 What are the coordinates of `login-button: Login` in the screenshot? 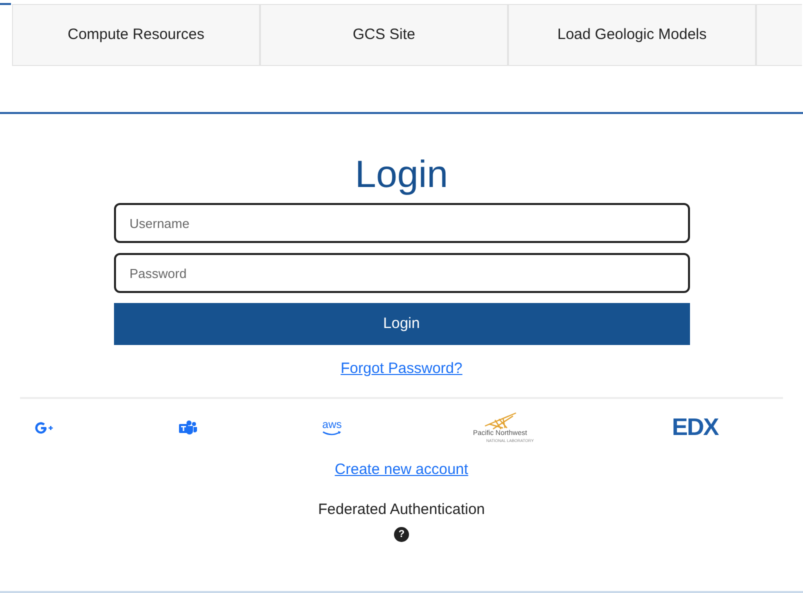 It's located at (402, 324).